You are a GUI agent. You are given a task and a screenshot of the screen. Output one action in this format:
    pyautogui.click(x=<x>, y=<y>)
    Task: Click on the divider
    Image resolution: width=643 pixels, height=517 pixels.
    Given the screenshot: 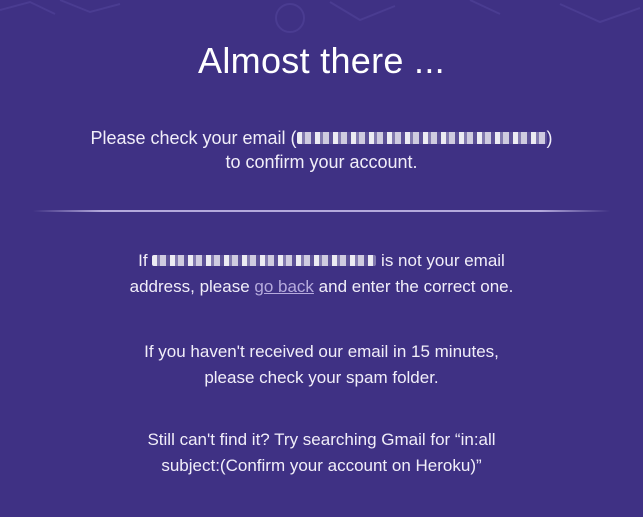 What is the action you would take?
    pyautogui.click(x=321, y=211)
    